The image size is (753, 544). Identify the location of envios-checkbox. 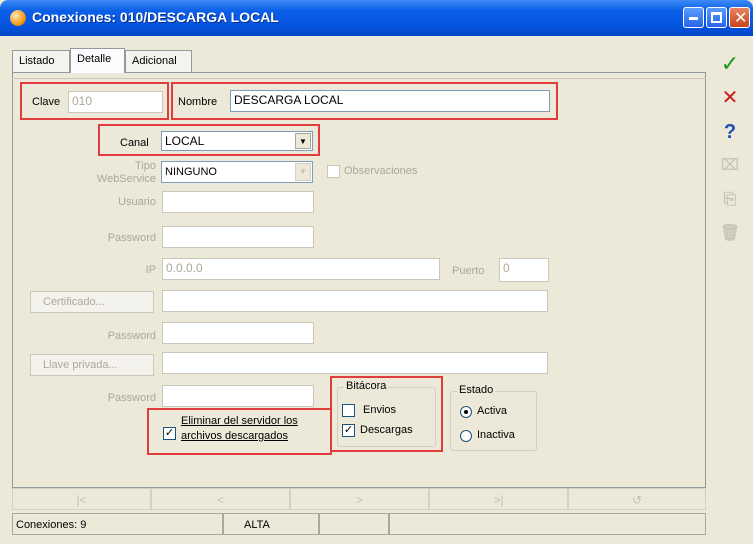
(348, 410).